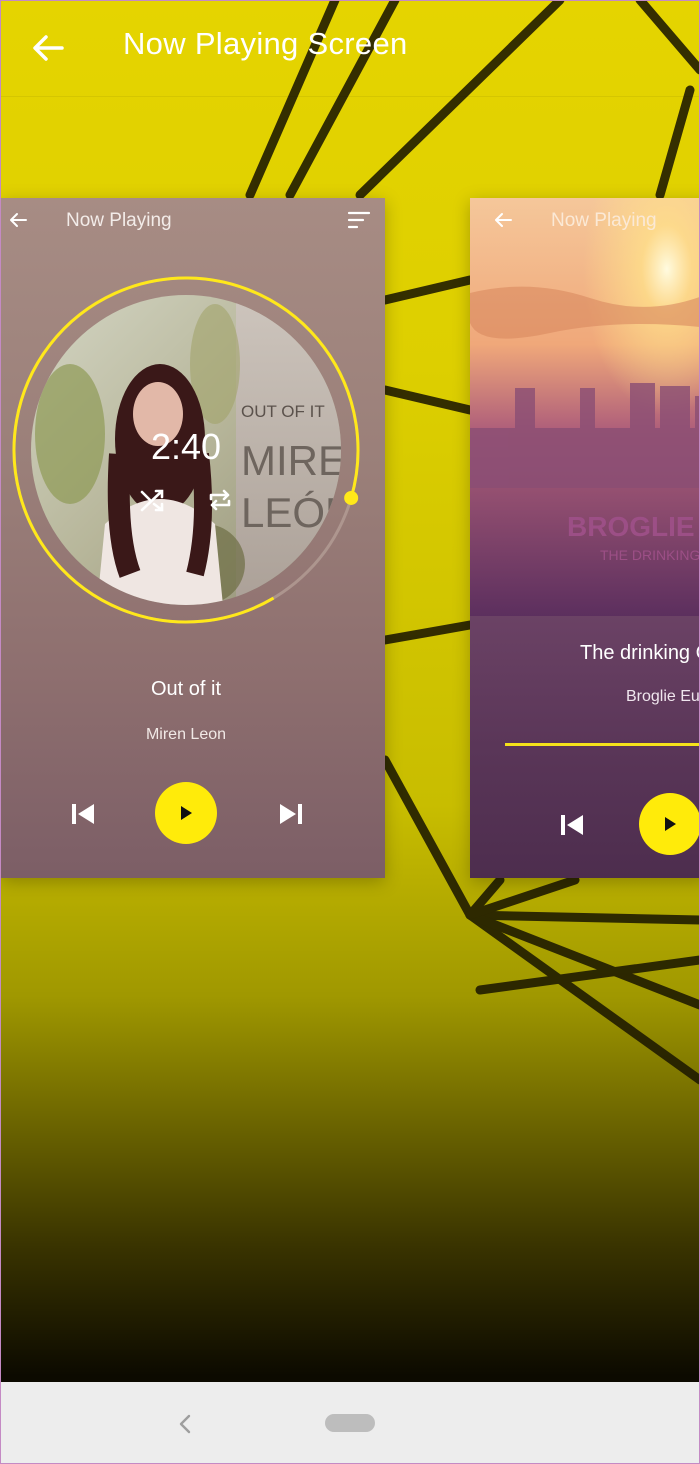 Image resolution: width=700 pixels, height=1464 pixels. Describe the element at coordinates (351, 497) in the screenshot. I see `progress-knob` at that location.